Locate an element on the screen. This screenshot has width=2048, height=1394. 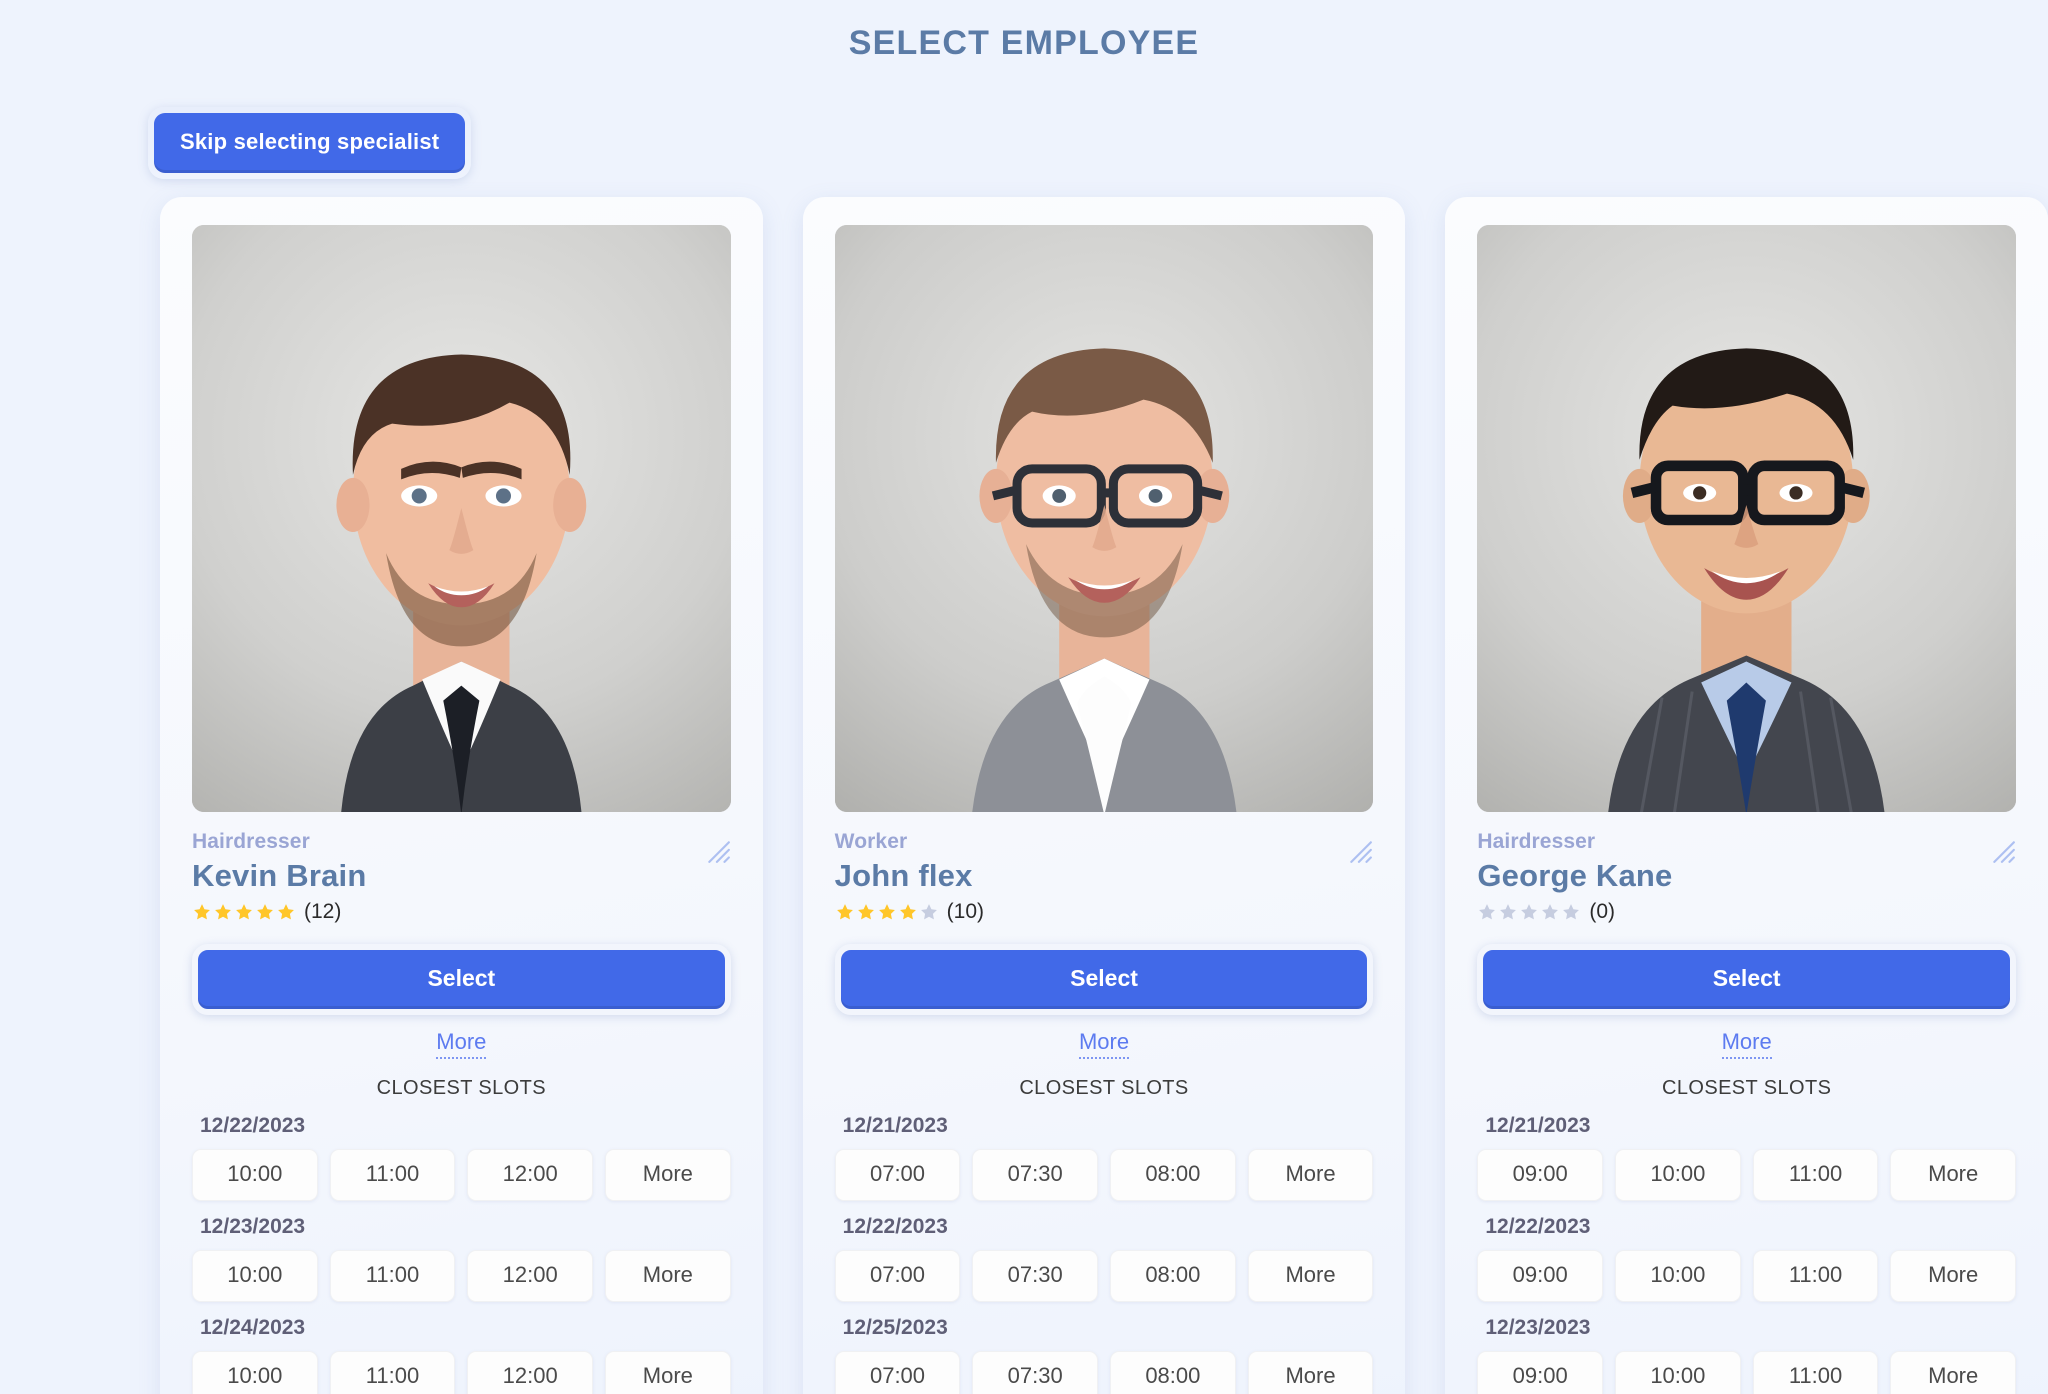
employee-name: George Kane is located at coordinates (1575, 875).